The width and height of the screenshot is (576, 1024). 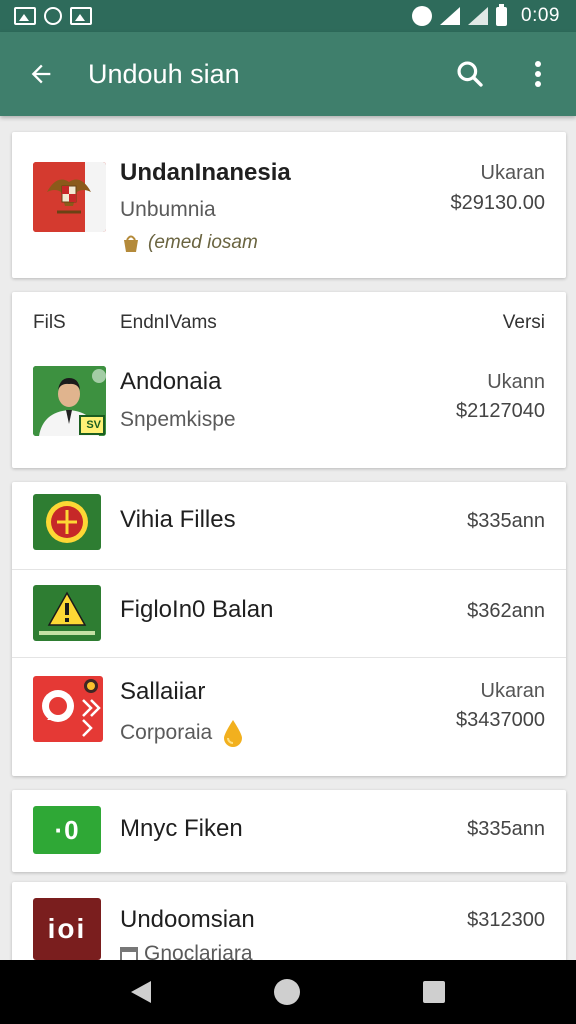 I want to click on bag-icon, so click(x=131, y=243).